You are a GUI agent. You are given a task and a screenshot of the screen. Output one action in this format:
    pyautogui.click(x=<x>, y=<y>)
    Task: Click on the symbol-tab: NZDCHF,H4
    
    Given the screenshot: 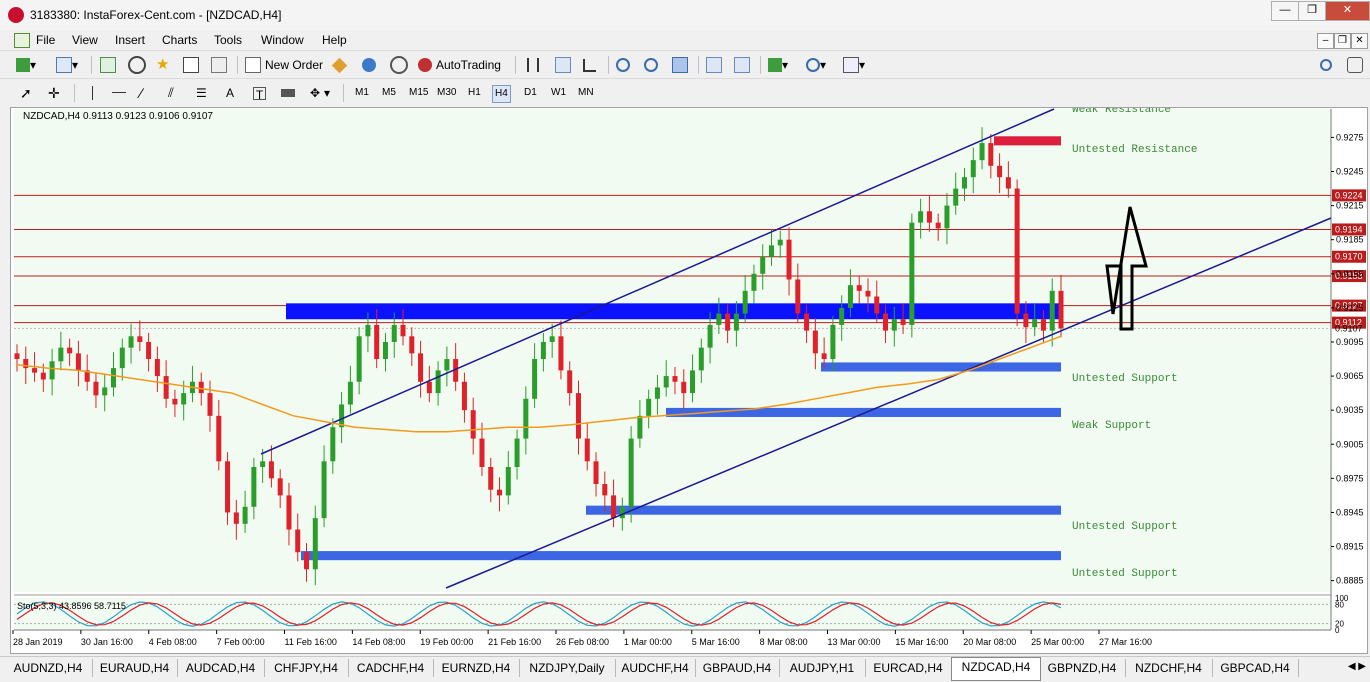 What is the action you would take?
    pyautogui.click(x=1169, y=668)
    